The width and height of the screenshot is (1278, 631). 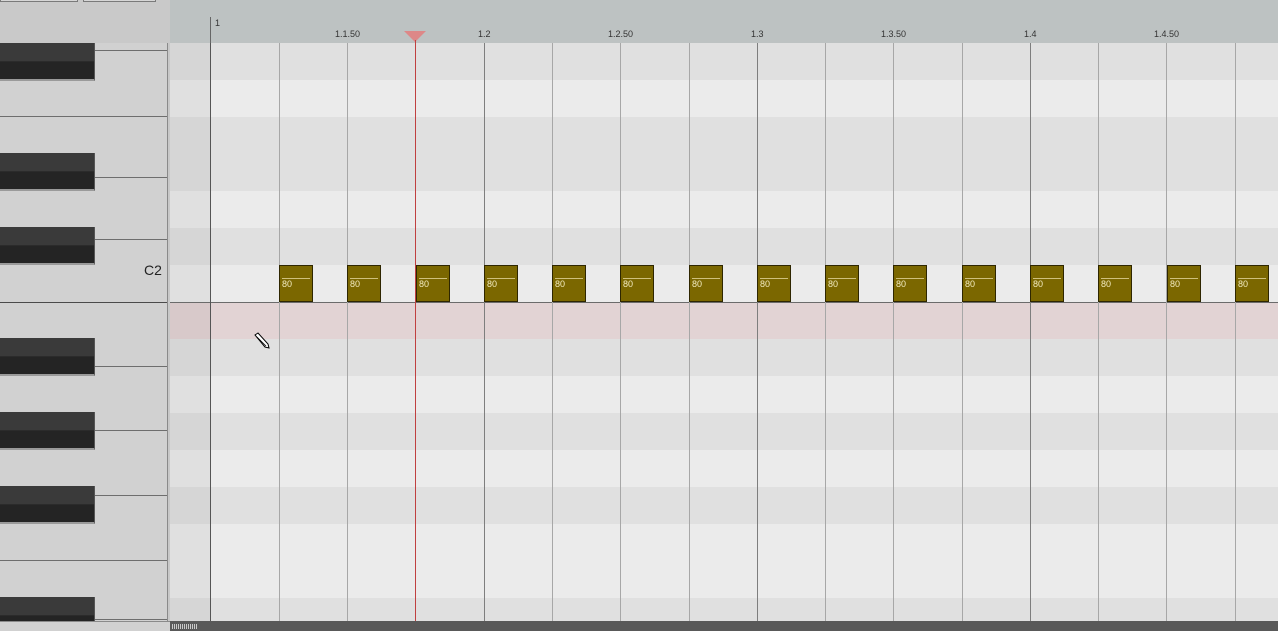 What do you see at coordinates (348, 34) in the screenshot?
I see `ruler-label-1-1-50: 1.1.50` at bounding box center [348, 34].